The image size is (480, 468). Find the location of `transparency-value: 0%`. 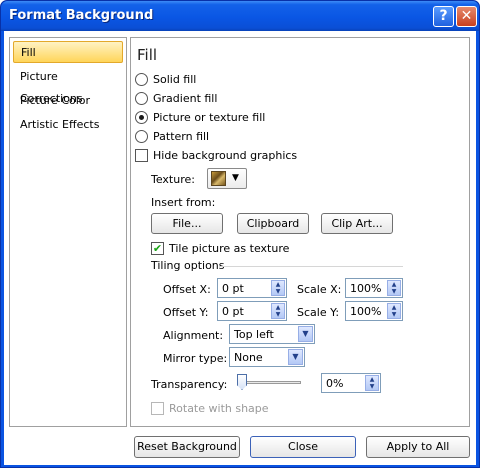

transparency-value: 0% is located at coordinates (335, 383).